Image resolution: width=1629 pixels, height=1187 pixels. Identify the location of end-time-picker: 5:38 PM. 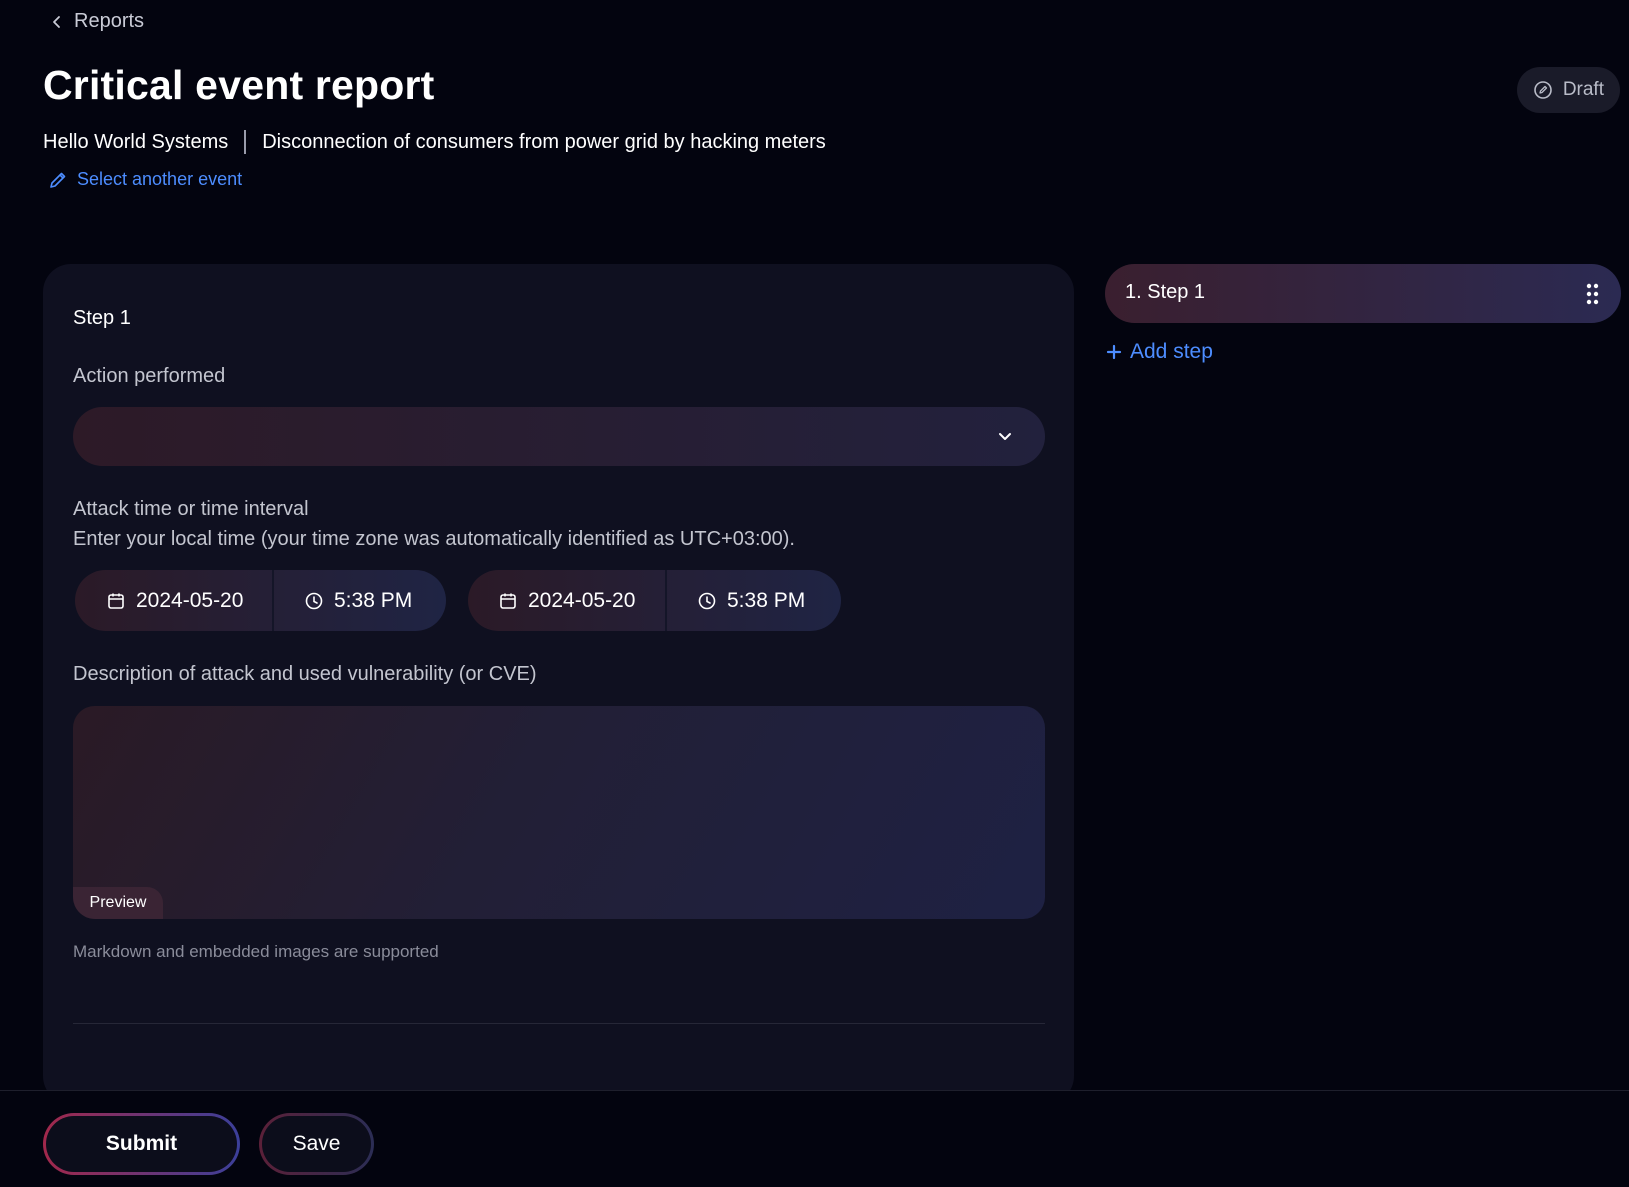
(736, 600).